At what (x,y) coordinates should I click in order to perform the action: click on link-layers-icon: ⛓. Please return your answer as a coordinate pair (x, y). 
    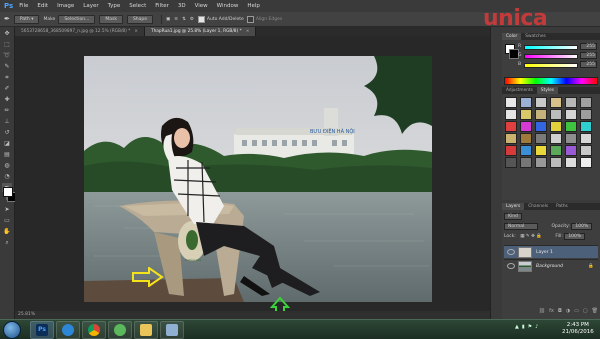
    Looking at the image, I should click on (542, 311).